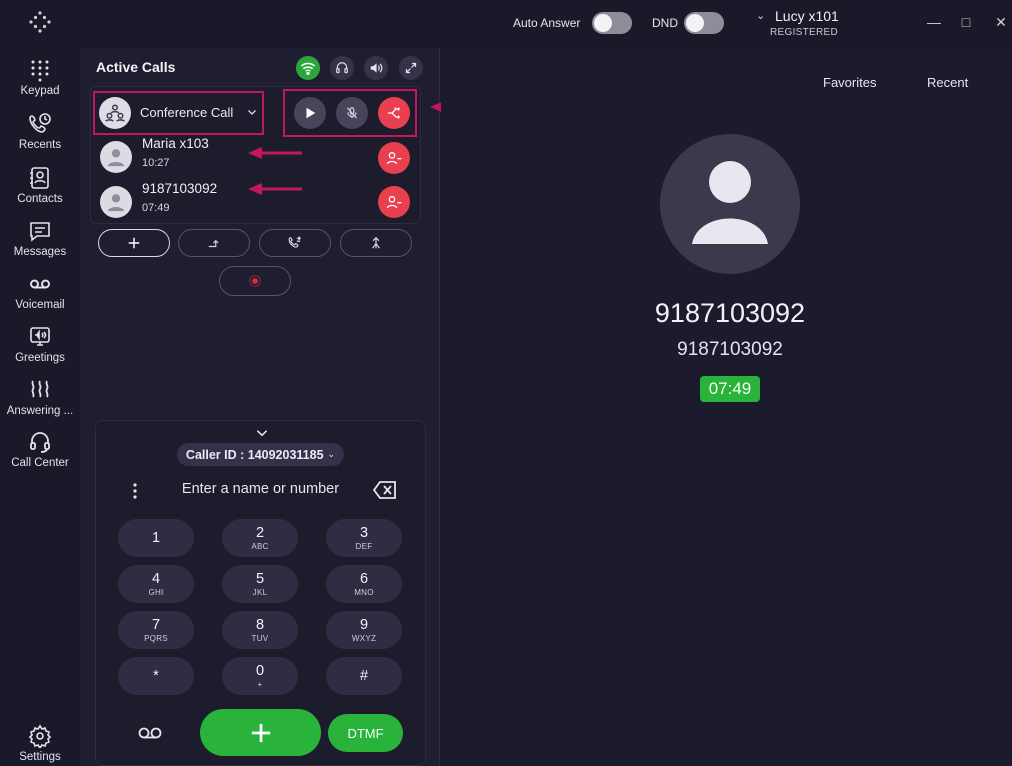 This screenshot has width=1012, height=766. Describe the element at coordinates (40, 123) in the screenshot. I see `recents-icon` at that location.